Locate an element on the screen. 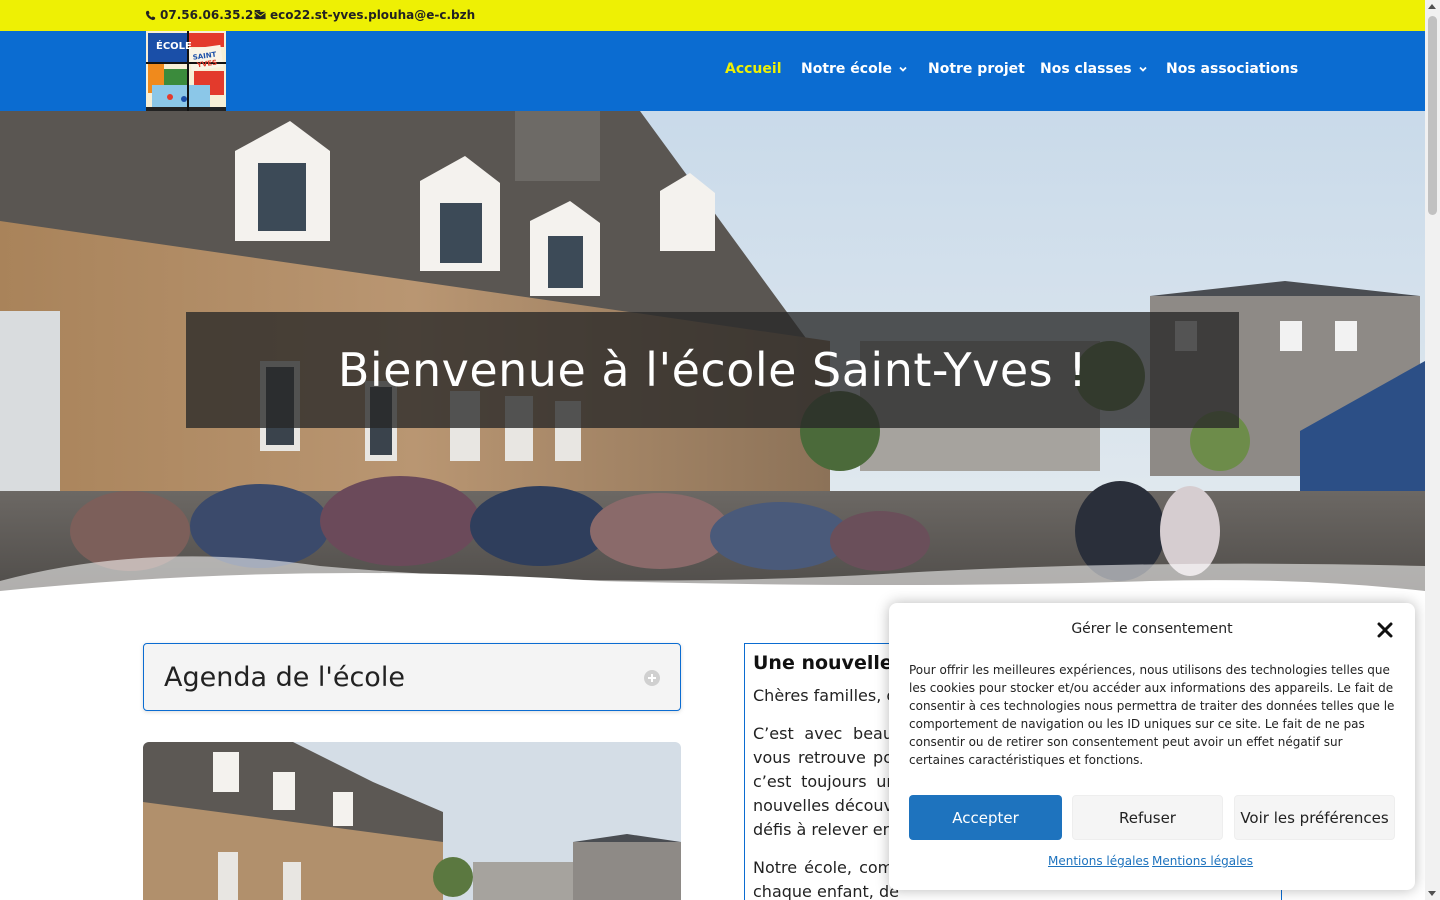 Image resolution: width=1440 pixels, height=900 pixels. school-building-image is located at coordinates (412, 821).